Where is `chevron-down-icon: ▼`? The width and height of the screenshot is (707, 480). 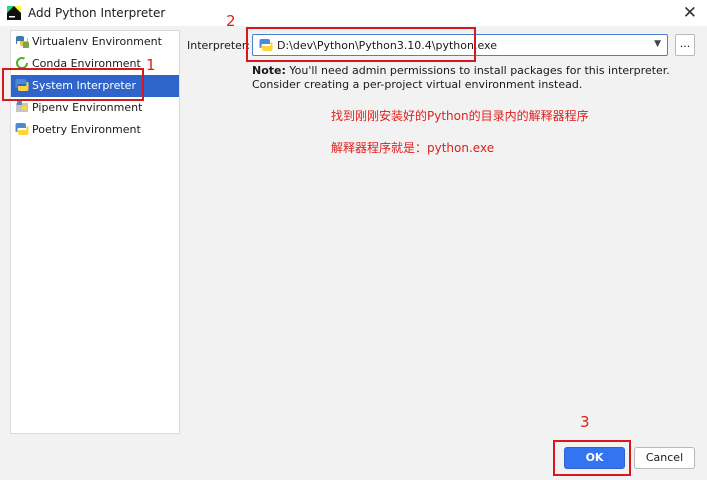 chevron-down-icon: ▼ is located at coordinates (657, 44).